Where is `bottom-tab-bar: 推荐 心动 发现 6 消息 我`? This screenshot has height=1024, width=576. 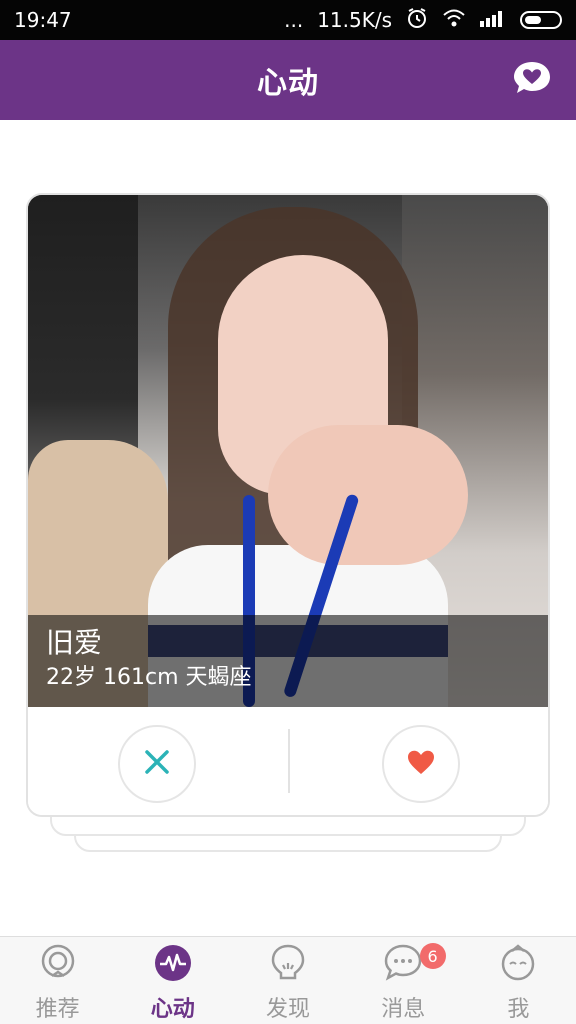
bottom-tab-bar: 推荐 心动 发现 6 消息 我 is located at coordinates (288, 980).